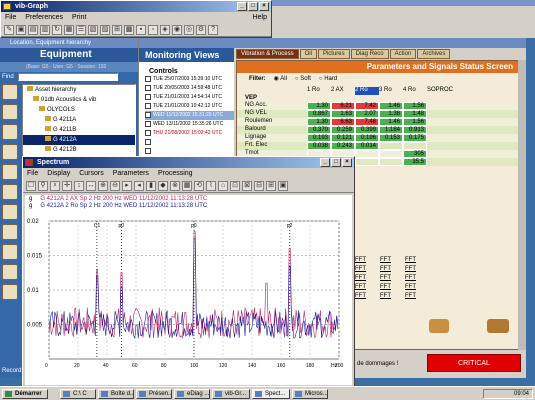  I want to click on table-row: NG Acc. 1.30 6.21 7.42 1.46 1.56, so click(381, 106).